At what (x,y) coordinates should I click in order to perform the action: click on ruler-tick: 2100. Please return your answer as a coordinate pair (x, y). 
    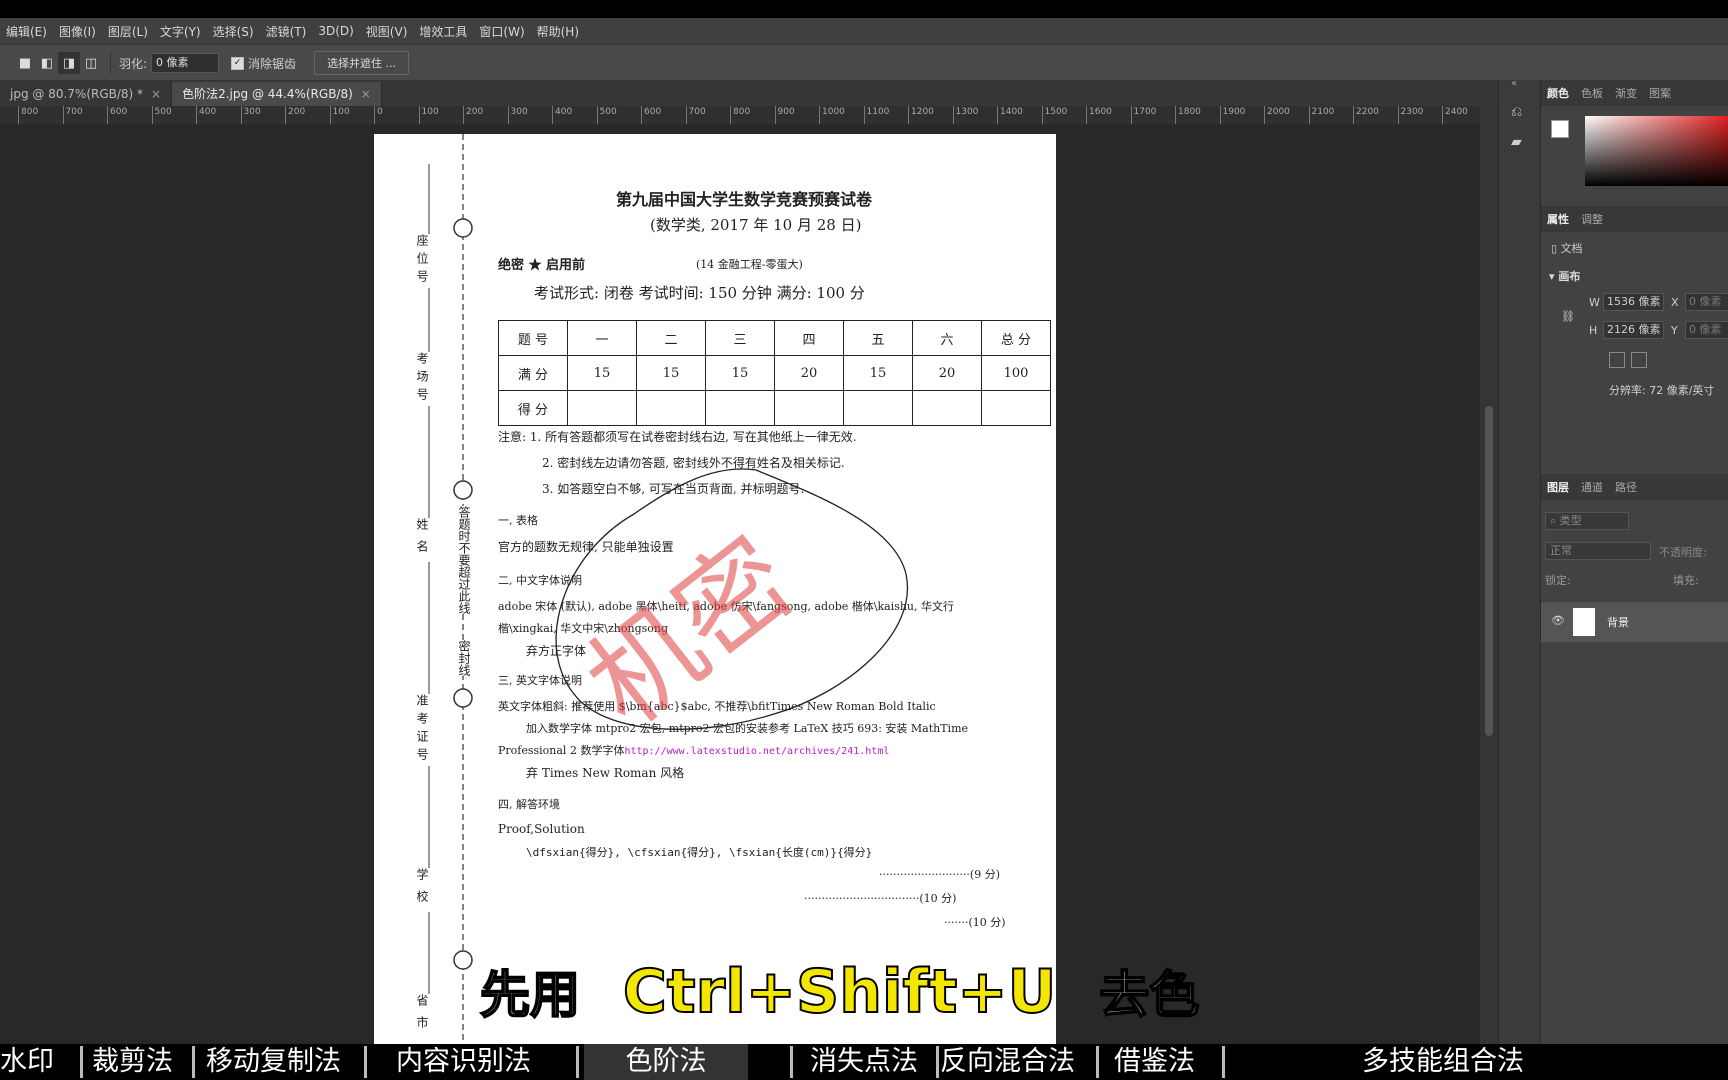
    Looking at the image, I should click on (1321, 115).